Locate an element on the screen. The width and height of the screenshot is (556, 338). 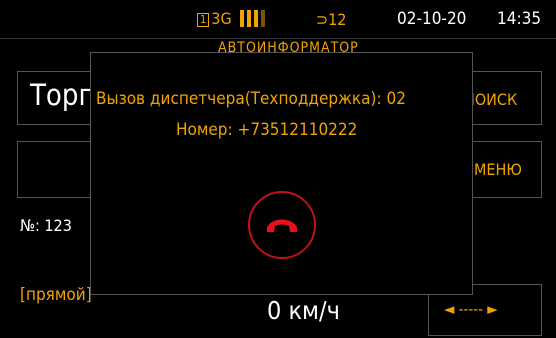
power-value: 12 is located at coordinates (337, 19).